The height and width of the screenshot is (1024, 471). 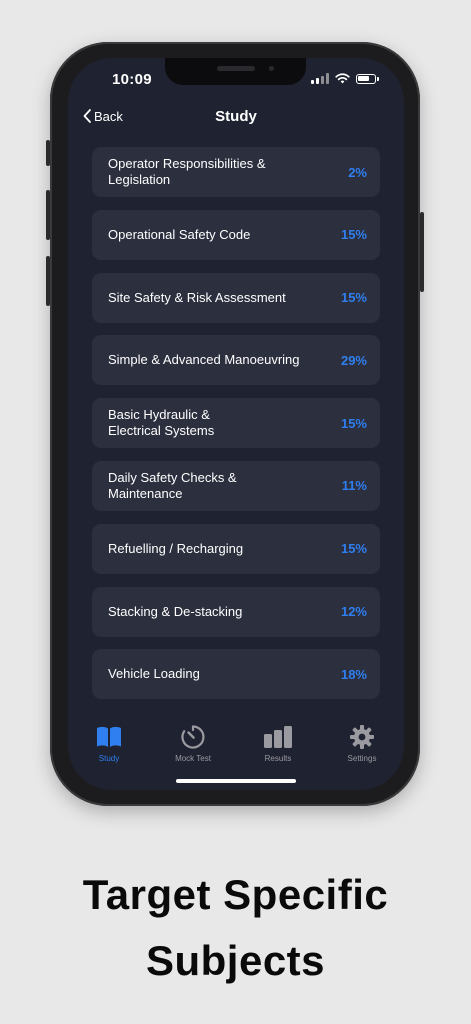 I want to click on subject-label: Basic Hydraulic & Electrical Systems, so click(x=161, y=423).